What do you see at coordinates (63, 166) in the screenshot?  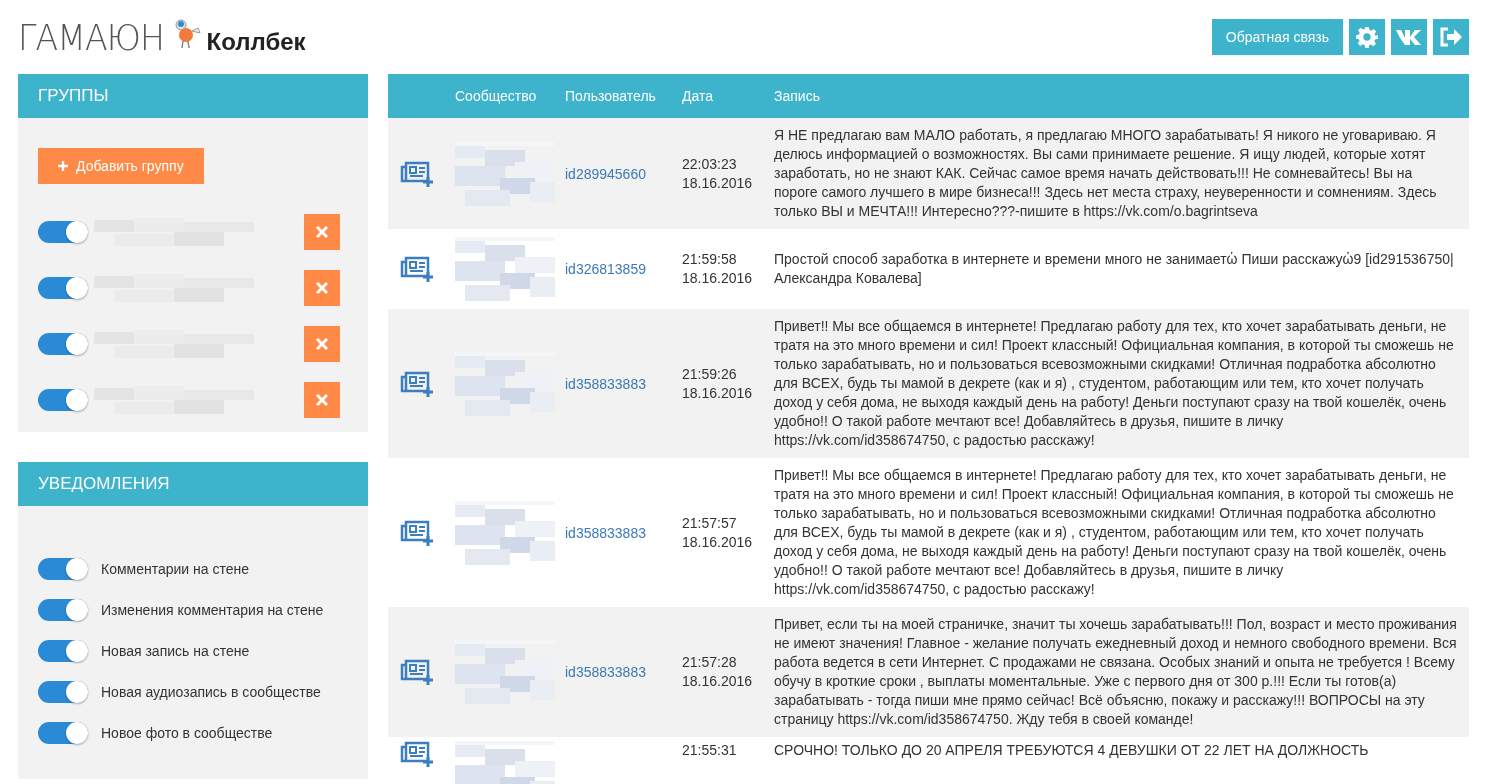 I see `plus-icon` at bounding box center [63, 166].